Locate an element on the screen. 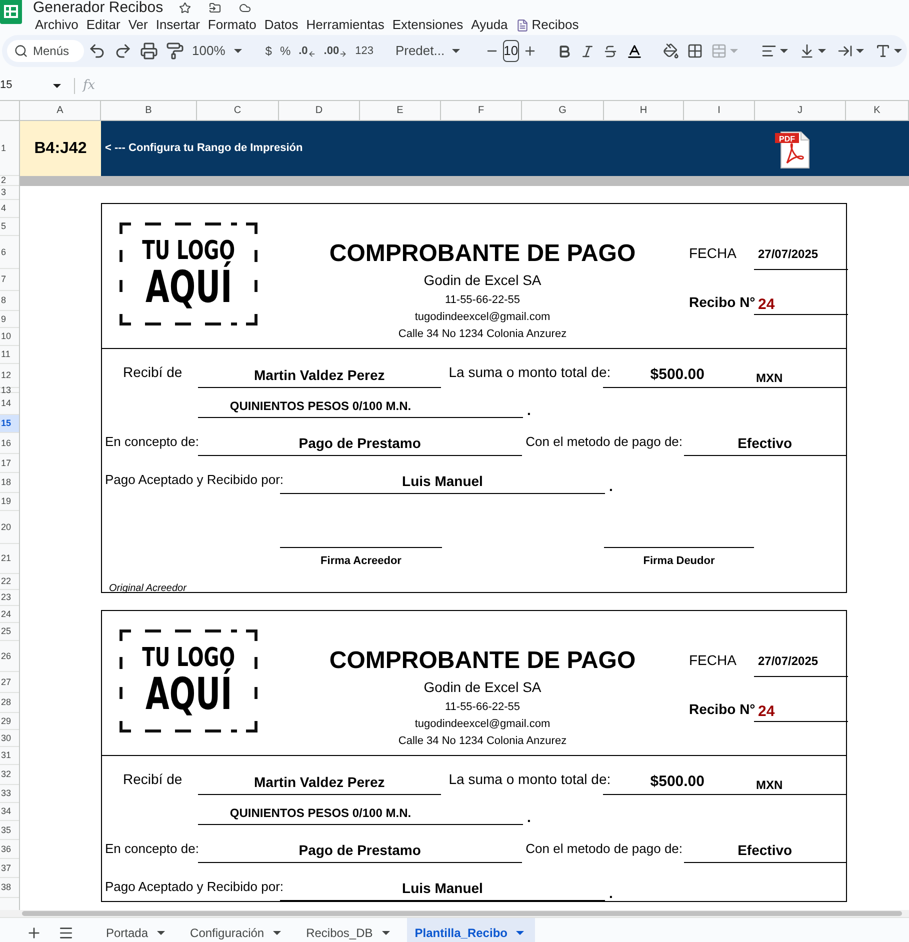 This screenshot has width=909, height=942. text-color-icon is located at coordinates (635, 51).